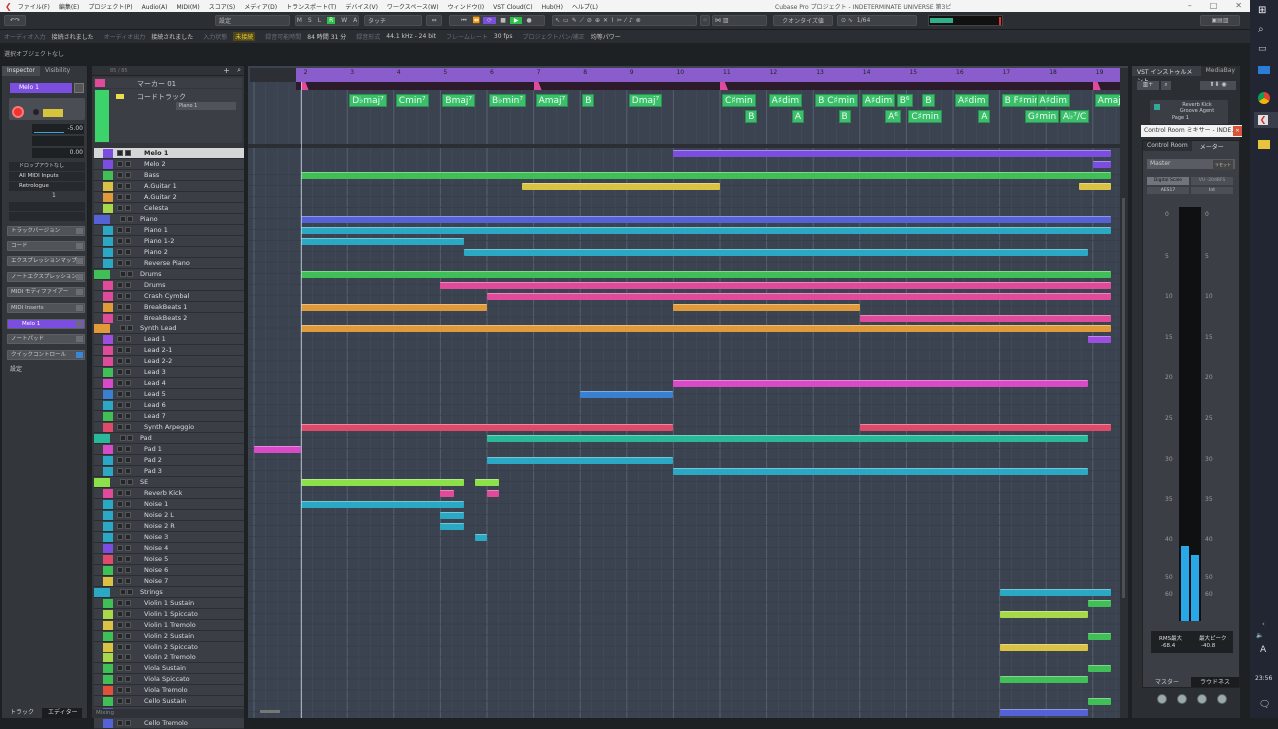 Image resolution: width=1278 pixels, height=729 pixels. What do you see at coordinates (344, 20) in the screenshot?
I see `msrw-w-button: W` at bounding box center [344, 20].